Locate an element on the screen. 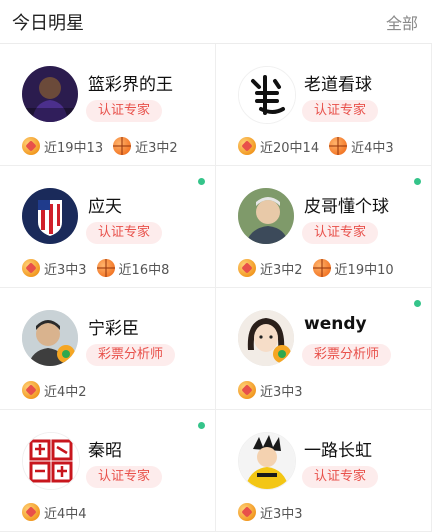  expert-card: 篮彩界的王 认证专家 近19中13 近3中2 is located at coordinates (108, 105).